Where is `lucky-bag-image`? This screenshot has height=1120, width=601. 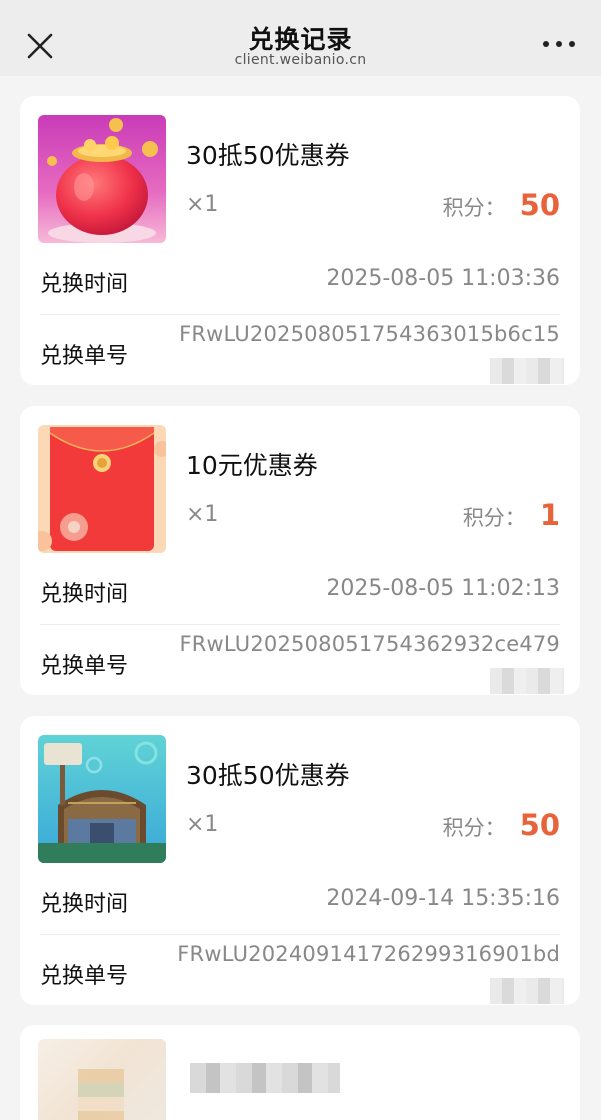
lucky-bag-image is located at coordinates (102, 179).